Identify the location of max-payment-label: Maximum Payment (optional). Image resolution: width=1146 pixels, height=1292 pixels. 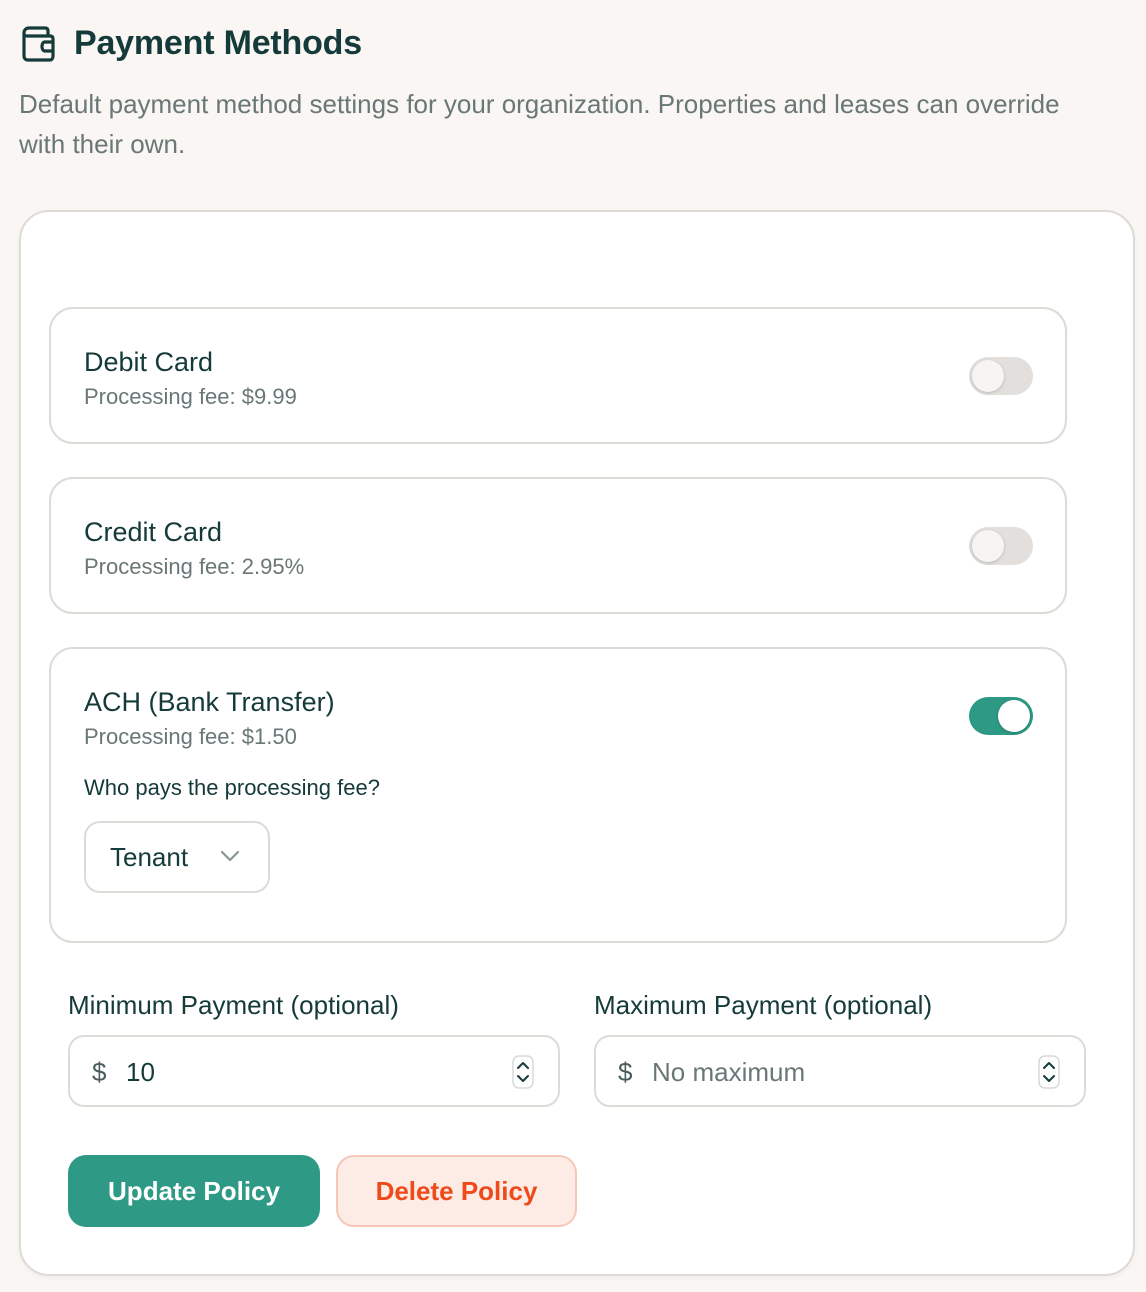
(763, 1005).